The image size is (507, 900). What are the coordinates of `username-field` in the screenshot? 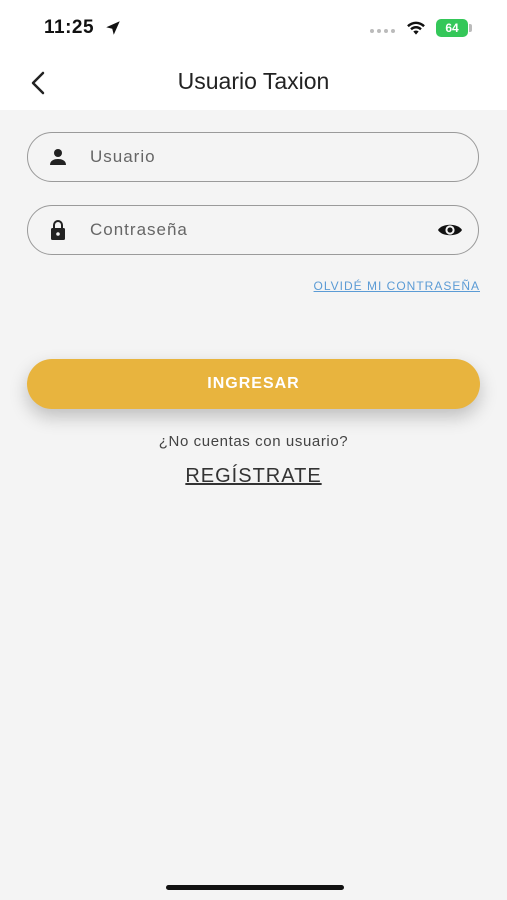 It's located at (253, 157).